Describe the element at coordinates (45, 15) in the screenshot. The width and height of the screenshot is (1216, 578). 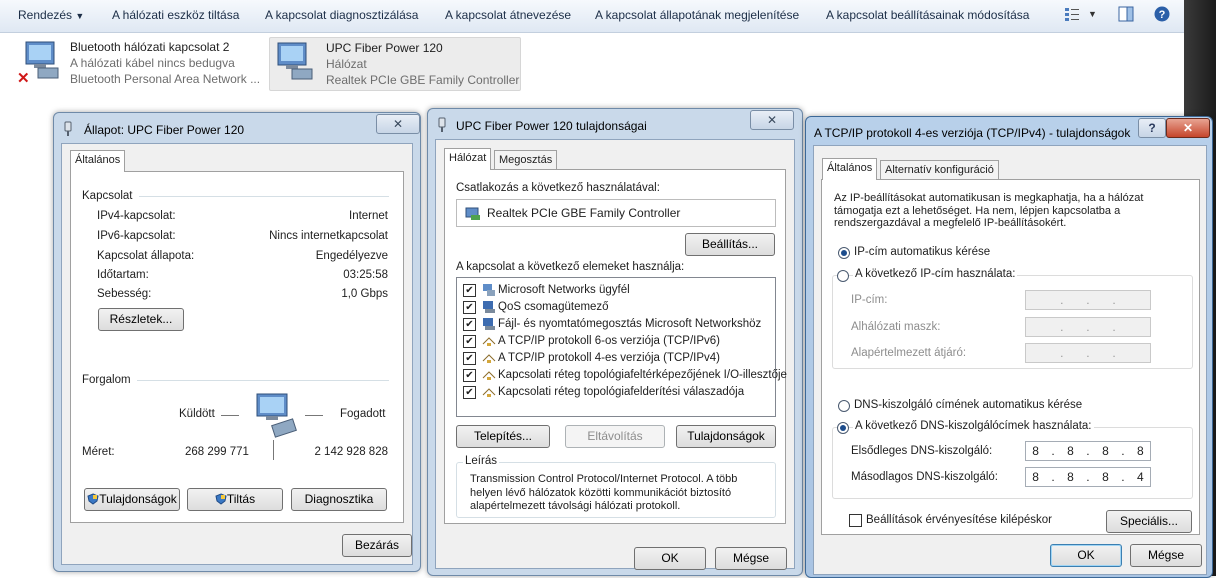
I see `organize-label: Rendezés` at that location.